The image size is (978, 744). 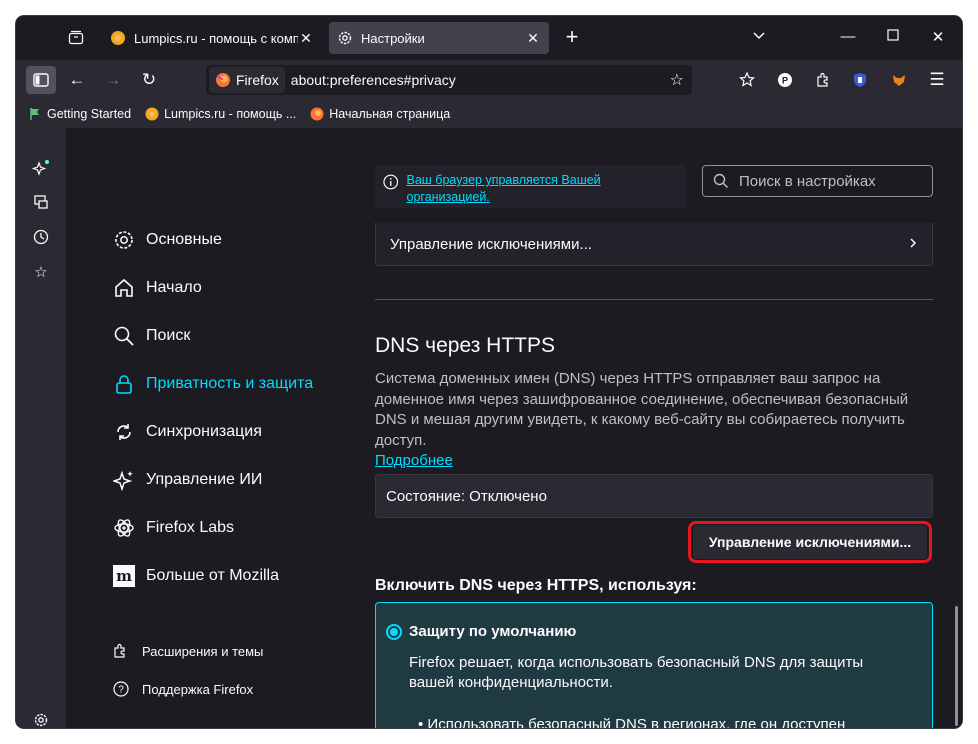 What do you see at coordinates (89, 114) in the screenshot?
I see `bookmark-label: Getting Started` at bounding box center [89, 114].